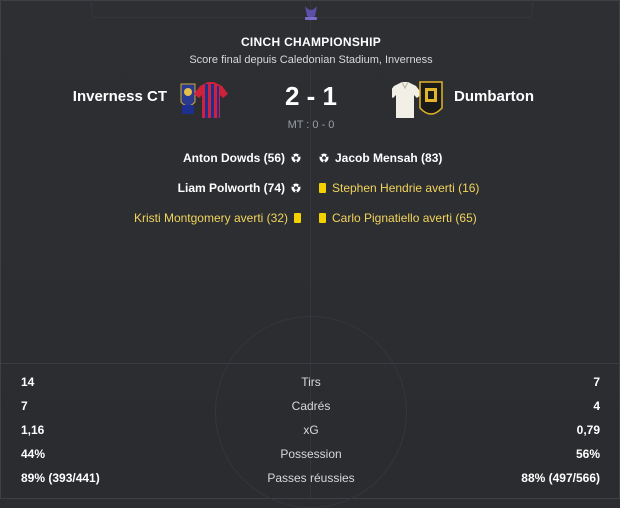 This screenshot has width=620, height=508. Describe the element at coordinates (588, 430) in the screenshot. I see `stat-away-value: 0,79` at that location.